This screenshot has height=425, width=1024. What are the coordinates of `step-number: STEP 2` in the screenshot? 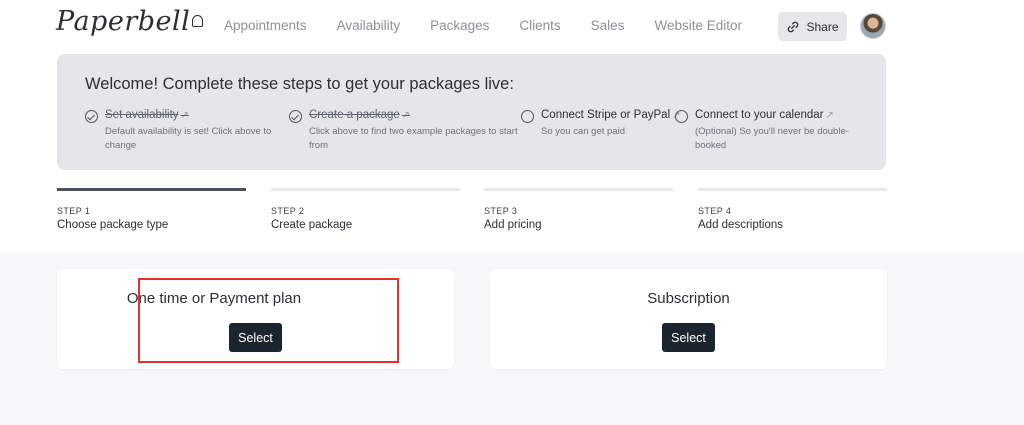 It's located at (288, 211).